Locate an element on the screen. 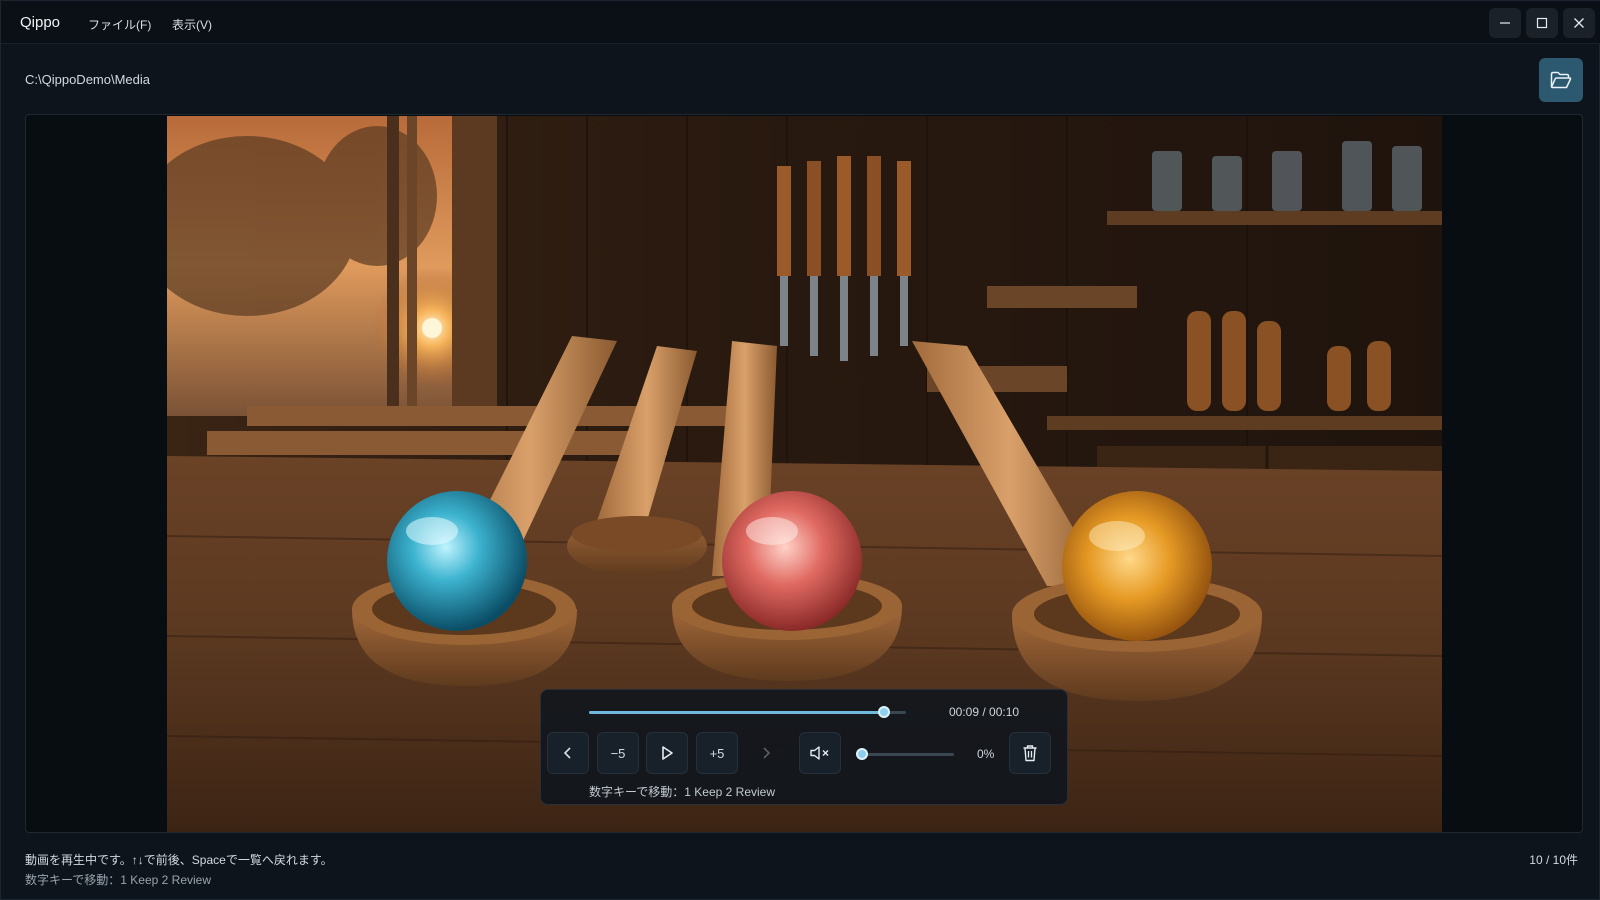 Image resolution: width=1600 pixels, height=900 pixels. rewind-5-button: −5 is located at coordinates (618, 753).